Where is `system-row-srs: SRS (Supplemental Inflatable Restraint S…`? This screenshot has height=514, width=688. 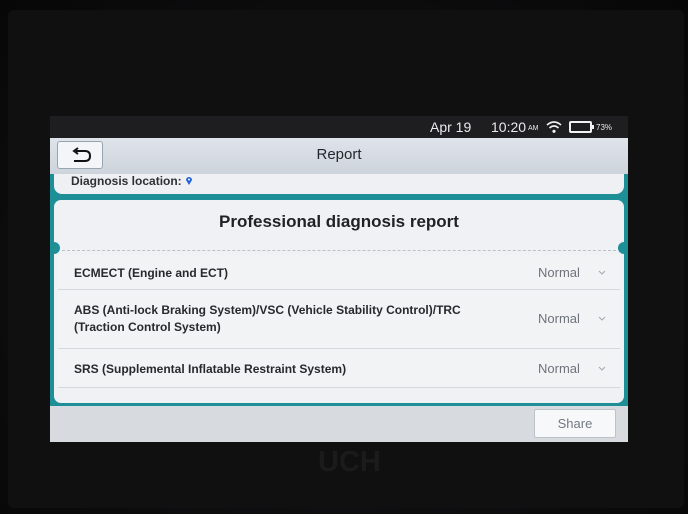 system-row-srs: SRS (Supplemental Inflatable Restraint S… is located at coordinates (339, 368).